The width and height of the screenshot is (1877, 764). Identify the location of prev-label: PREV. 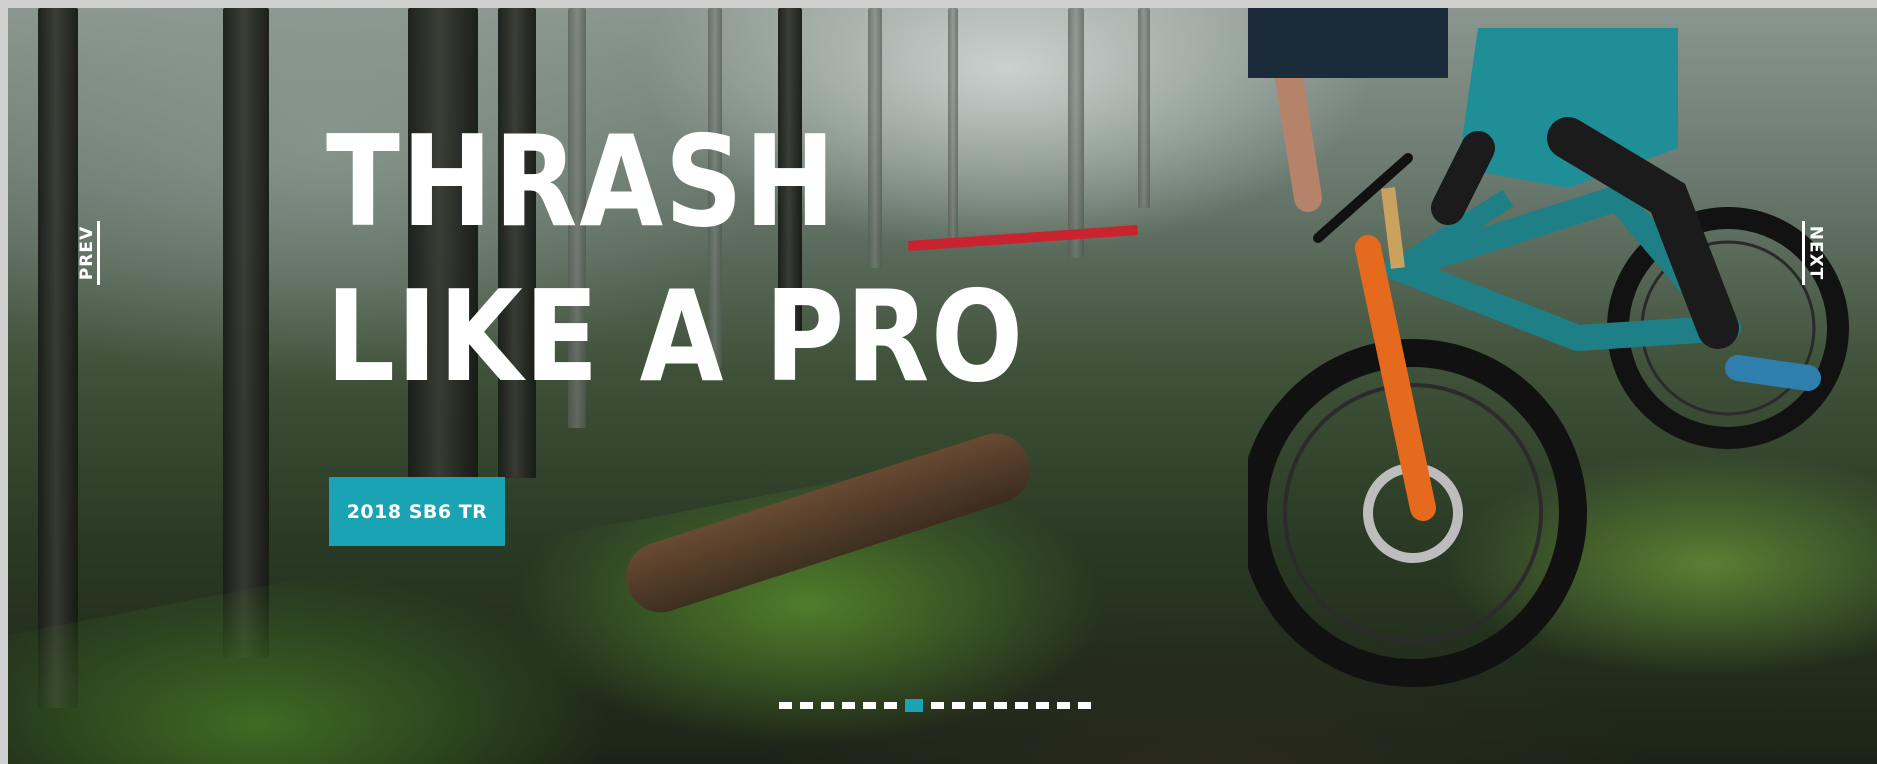
(87, 253).